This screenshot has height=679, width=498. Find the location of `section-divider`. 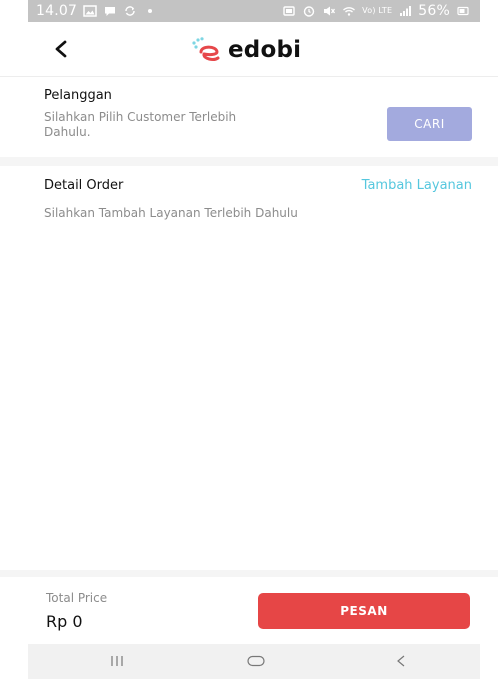

section-divider is located at coordinates (249, 161).